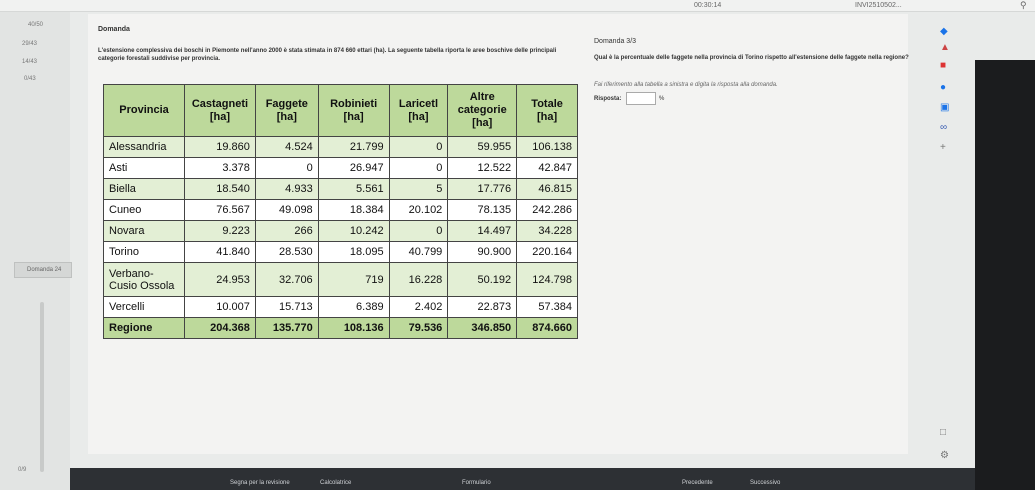  What do you see at coordinates (353, 328) in the screenshot?
I see `cell: 108.136` at bounding box center [353, 328].